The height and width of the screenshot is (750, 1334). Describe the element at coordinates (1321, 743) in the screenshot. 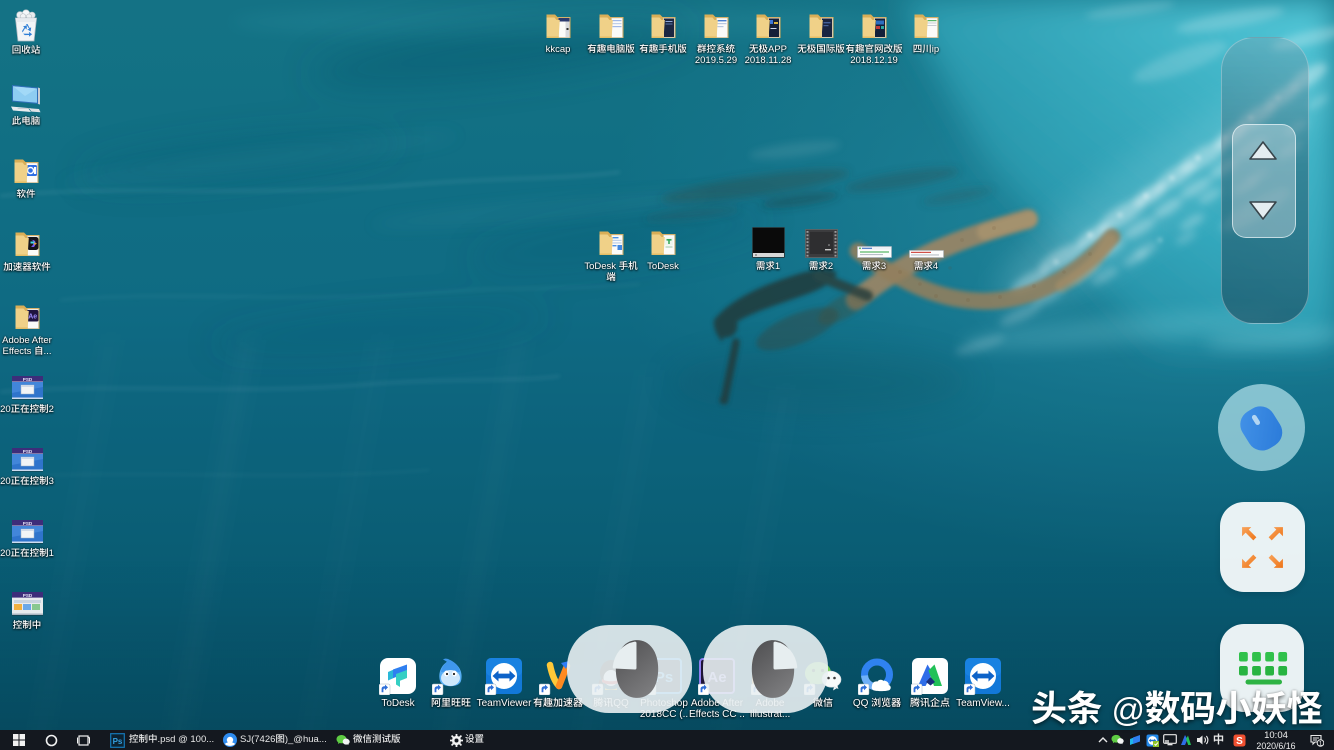

I see `svg-text: 1` at that location.